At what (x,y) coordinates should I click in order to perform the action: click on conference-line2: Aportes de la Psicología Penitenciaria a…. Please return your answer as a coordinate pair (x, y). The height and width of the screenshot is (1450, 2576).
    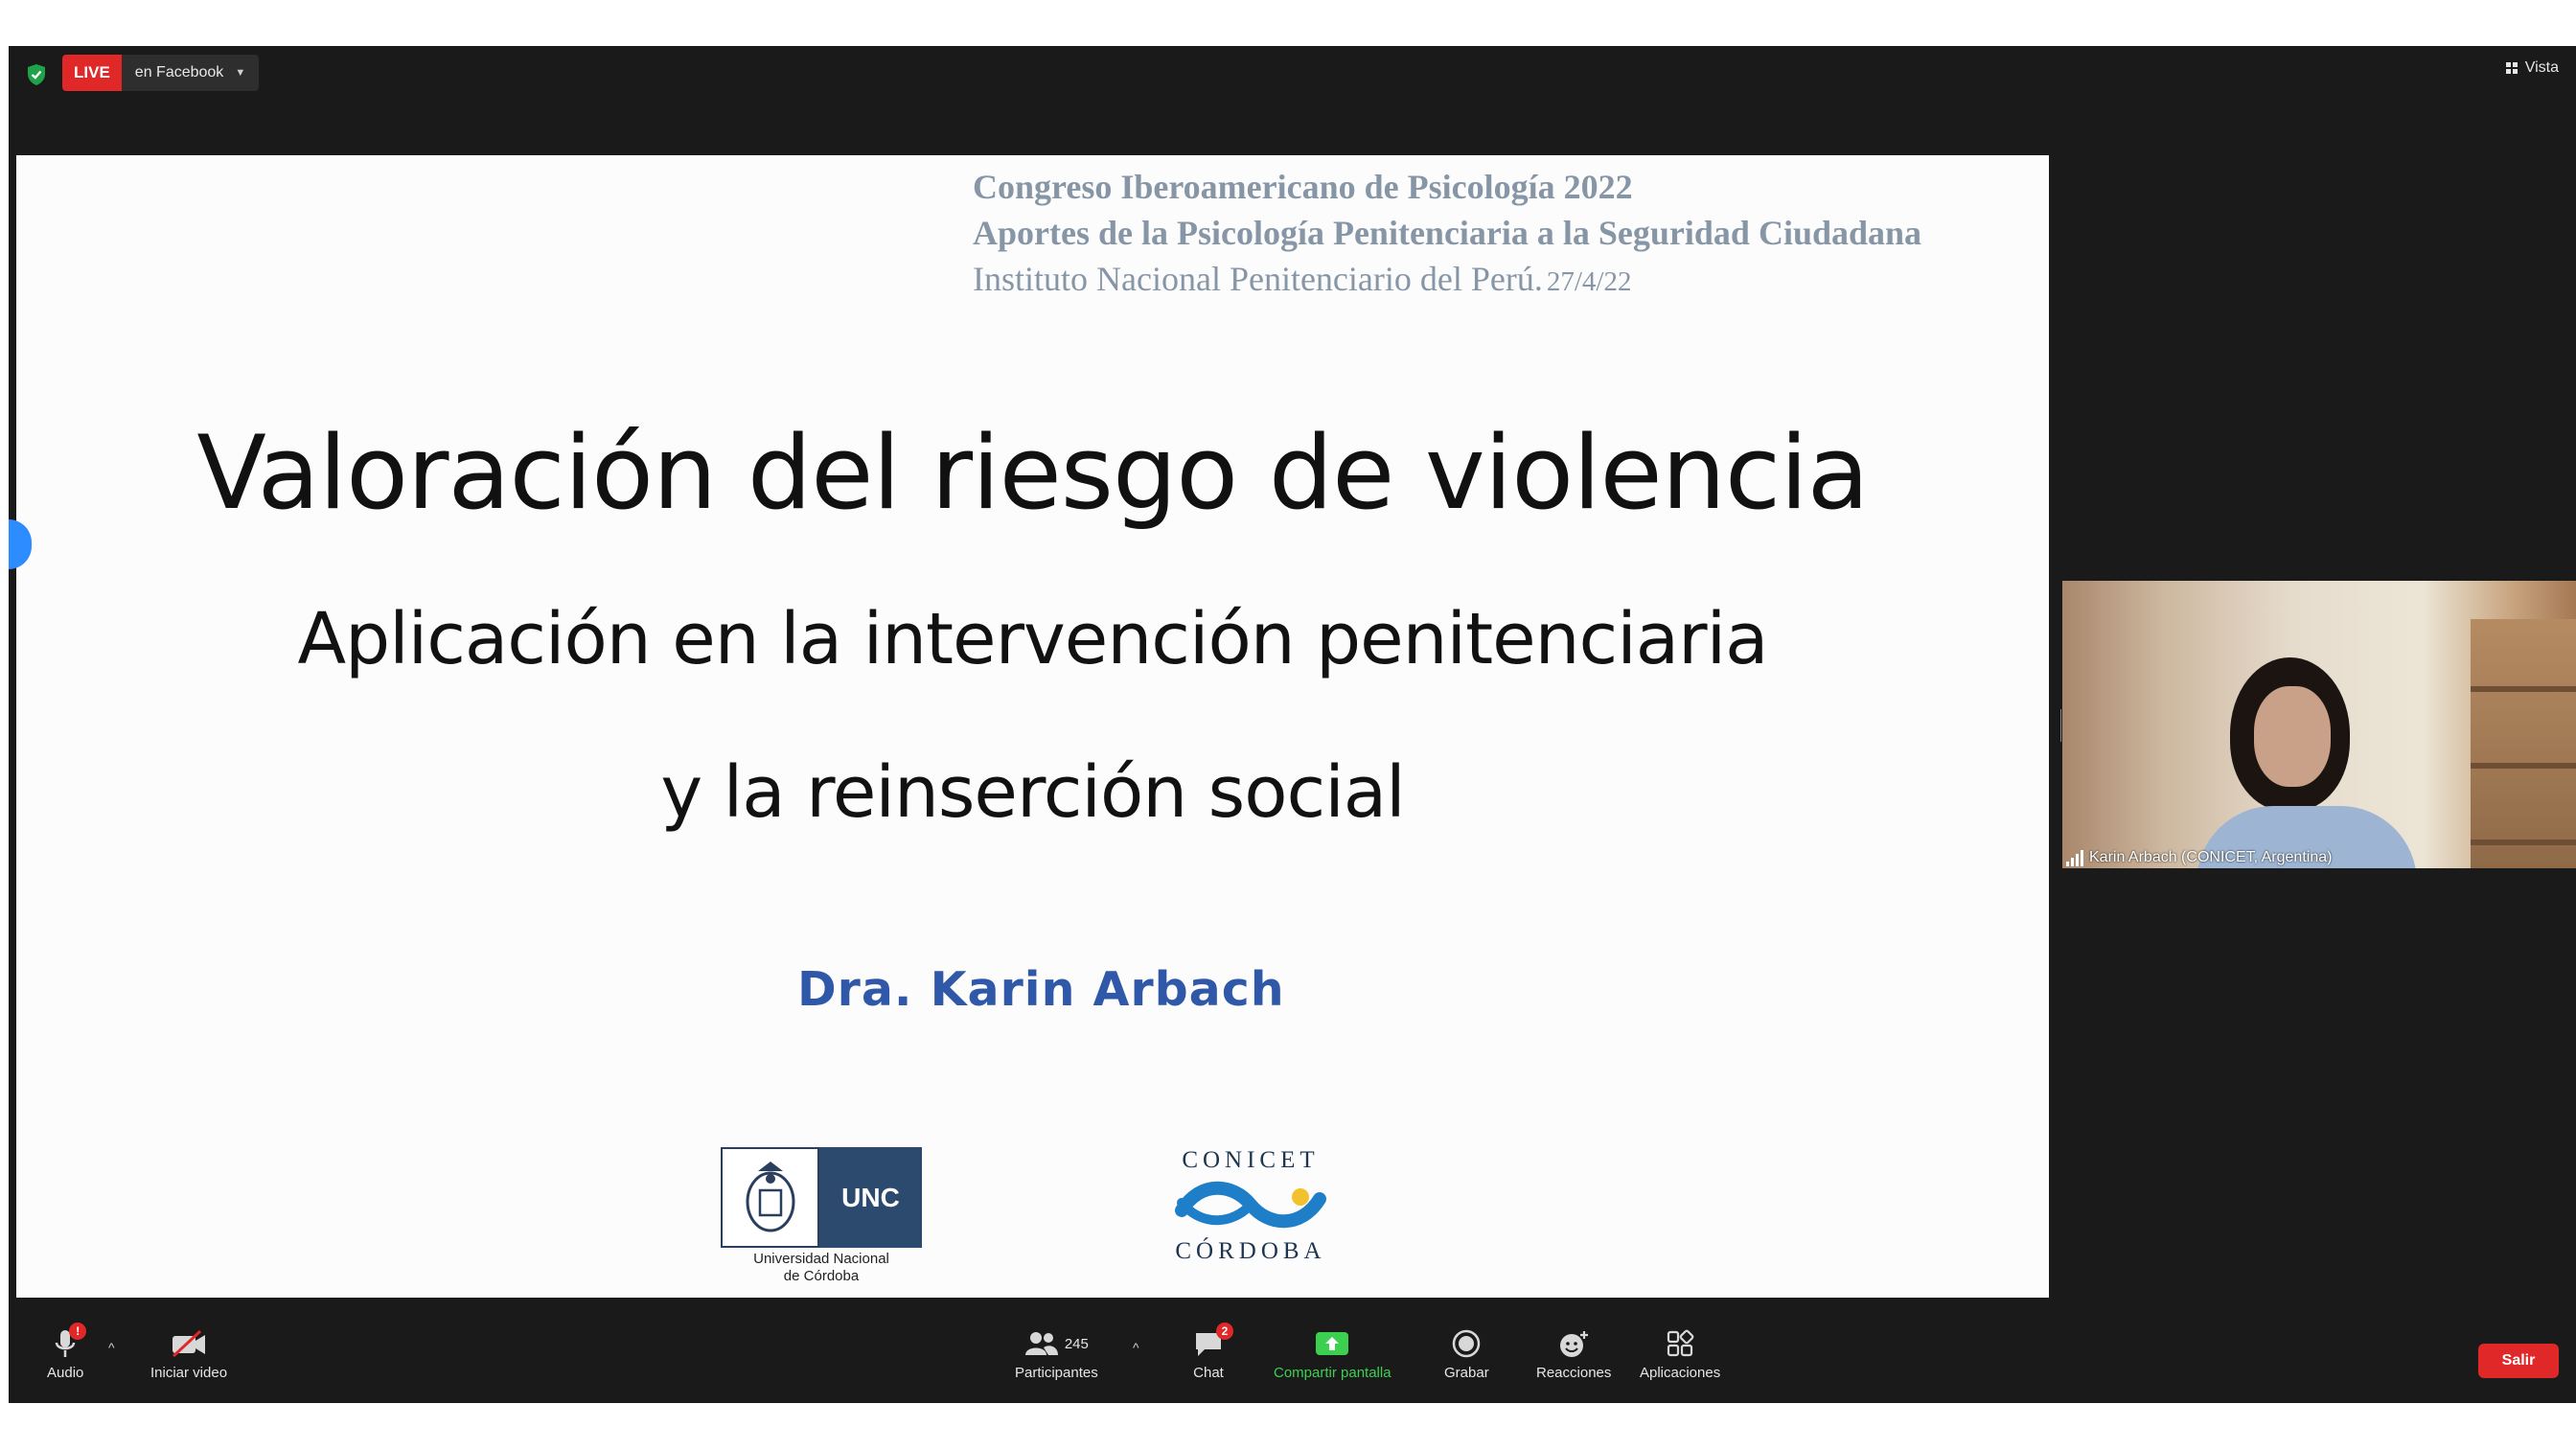
    Looking at the image, I should click on (1447, 233).